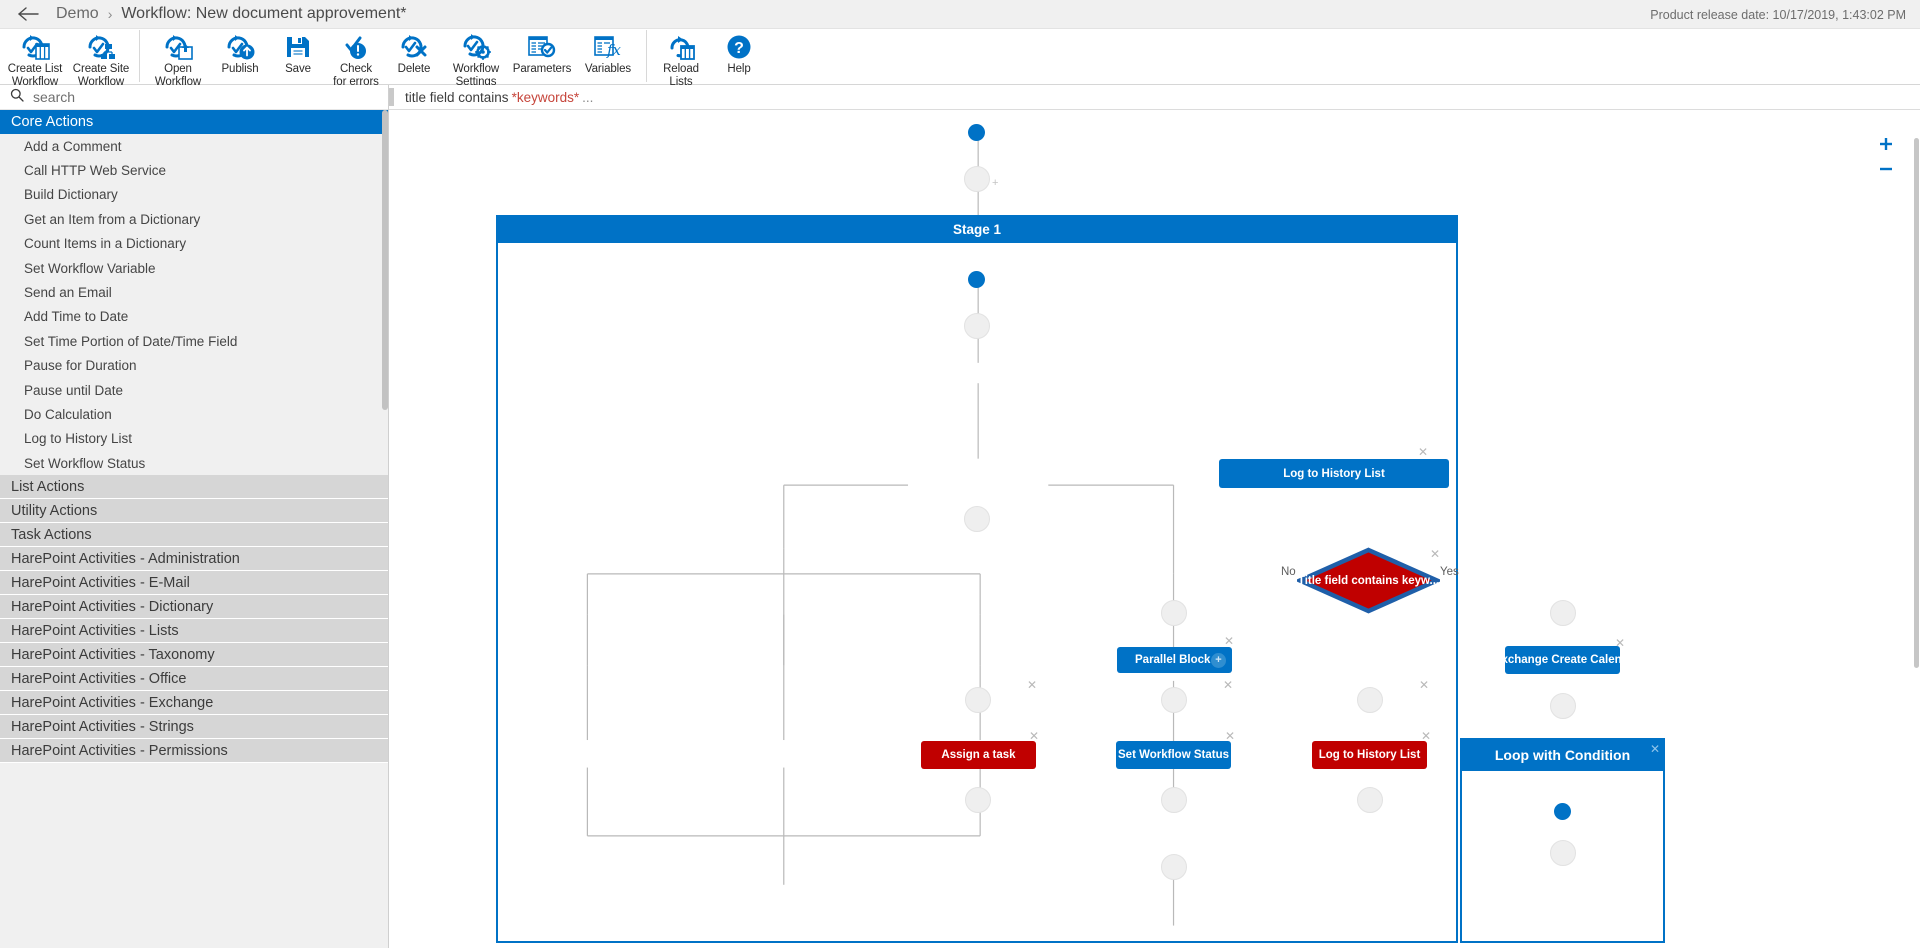  What do you see at coordinates (194, 366) in the screenshot?
I see `sidebar-item-pause-for-duration: Pause for Duration` at bounding box center [194, 366].